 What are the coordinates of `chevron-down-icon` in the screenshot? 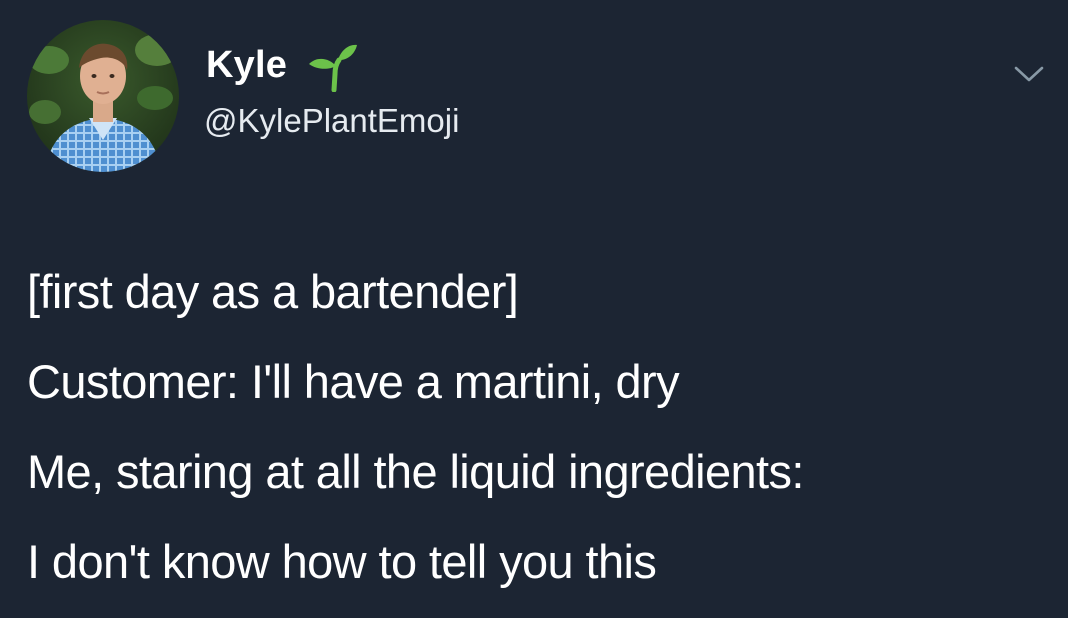 It's located at (1029, 72).